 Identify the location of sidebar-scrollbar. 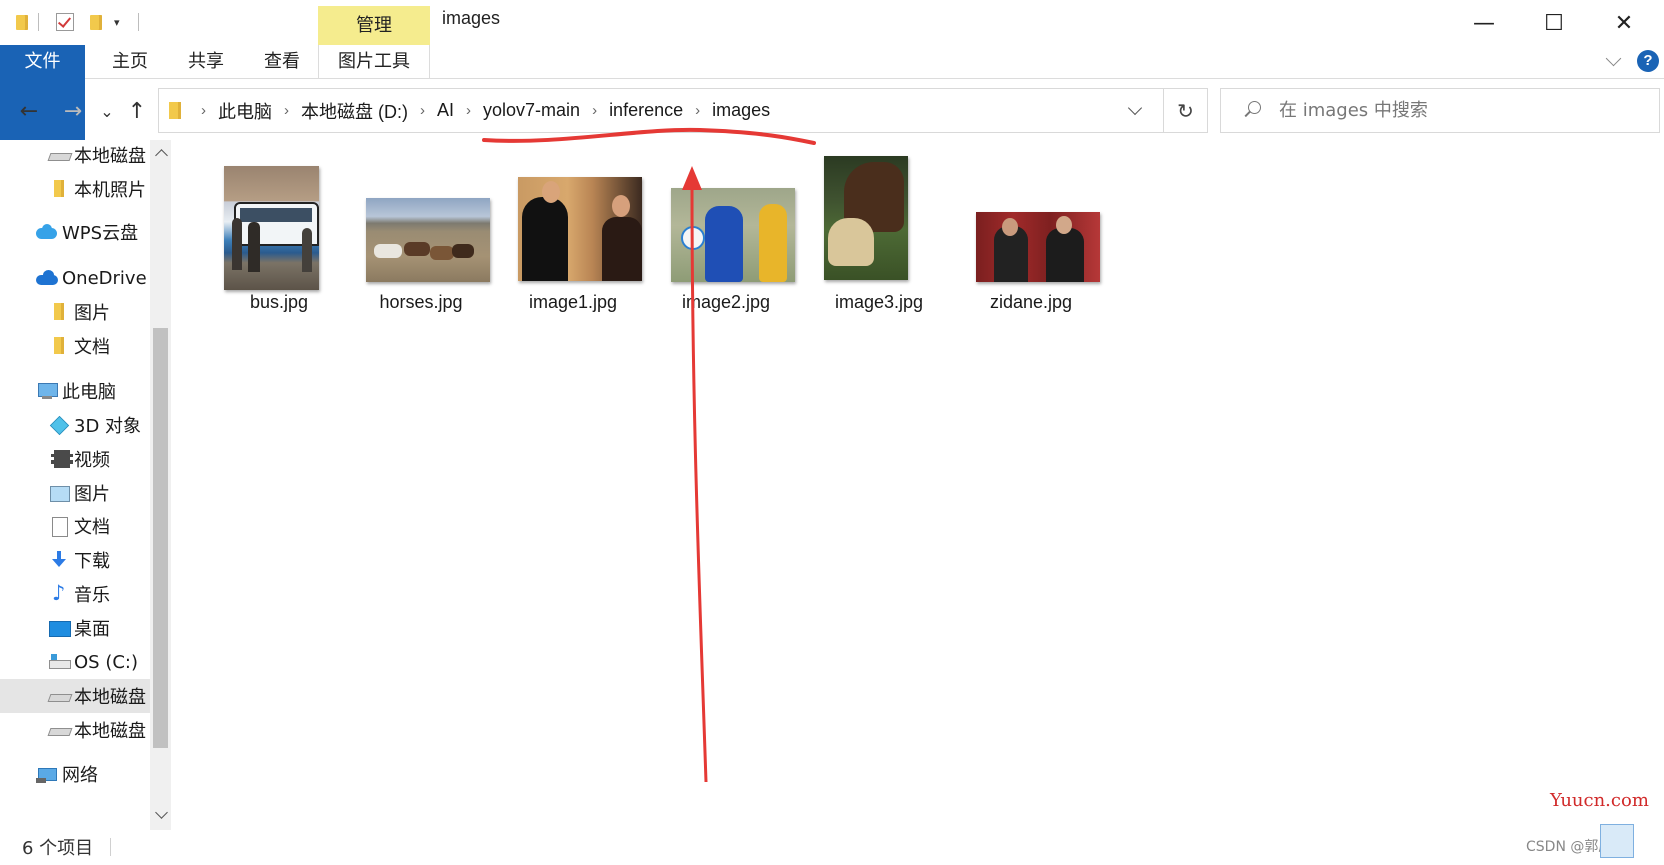
(160, 485).